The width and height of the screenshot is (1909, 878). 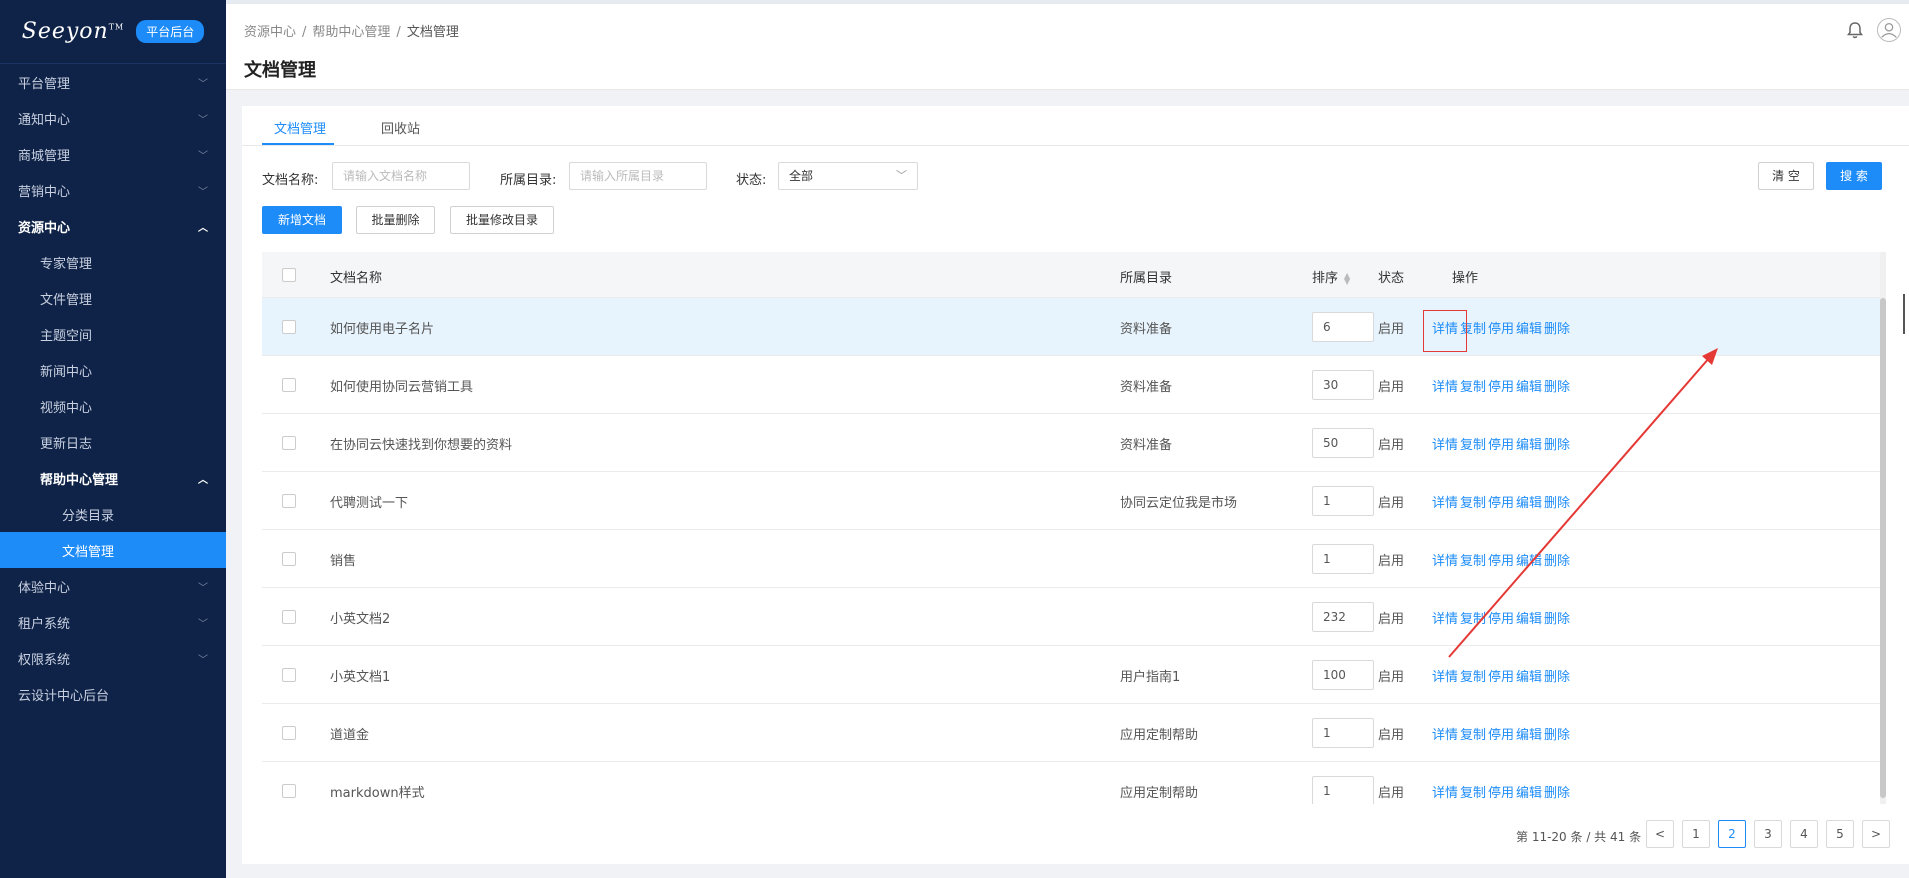 What do you see at coordinates (113, 370) in the screenshot?
I see `sidebar-item-8: 新闻中心` at bounding box center [113, 370].